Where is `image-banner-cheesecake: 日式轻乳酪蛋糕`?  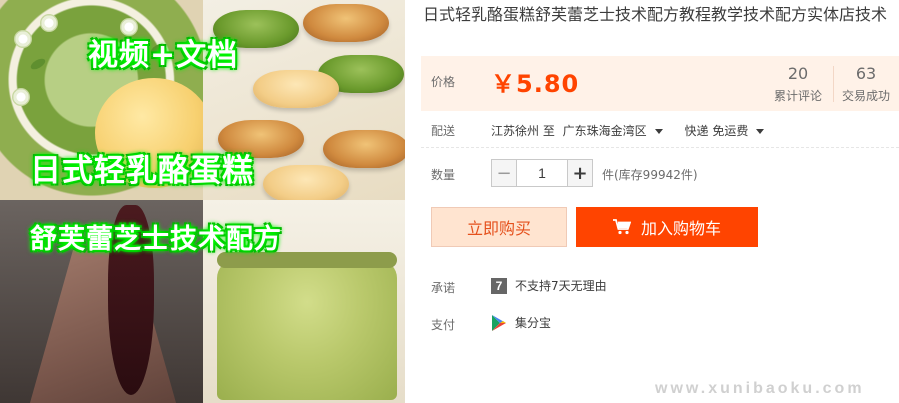
image-banner-cheesecake: 日式轻乳酪蛋糕 is located at coordinates (142, 171).